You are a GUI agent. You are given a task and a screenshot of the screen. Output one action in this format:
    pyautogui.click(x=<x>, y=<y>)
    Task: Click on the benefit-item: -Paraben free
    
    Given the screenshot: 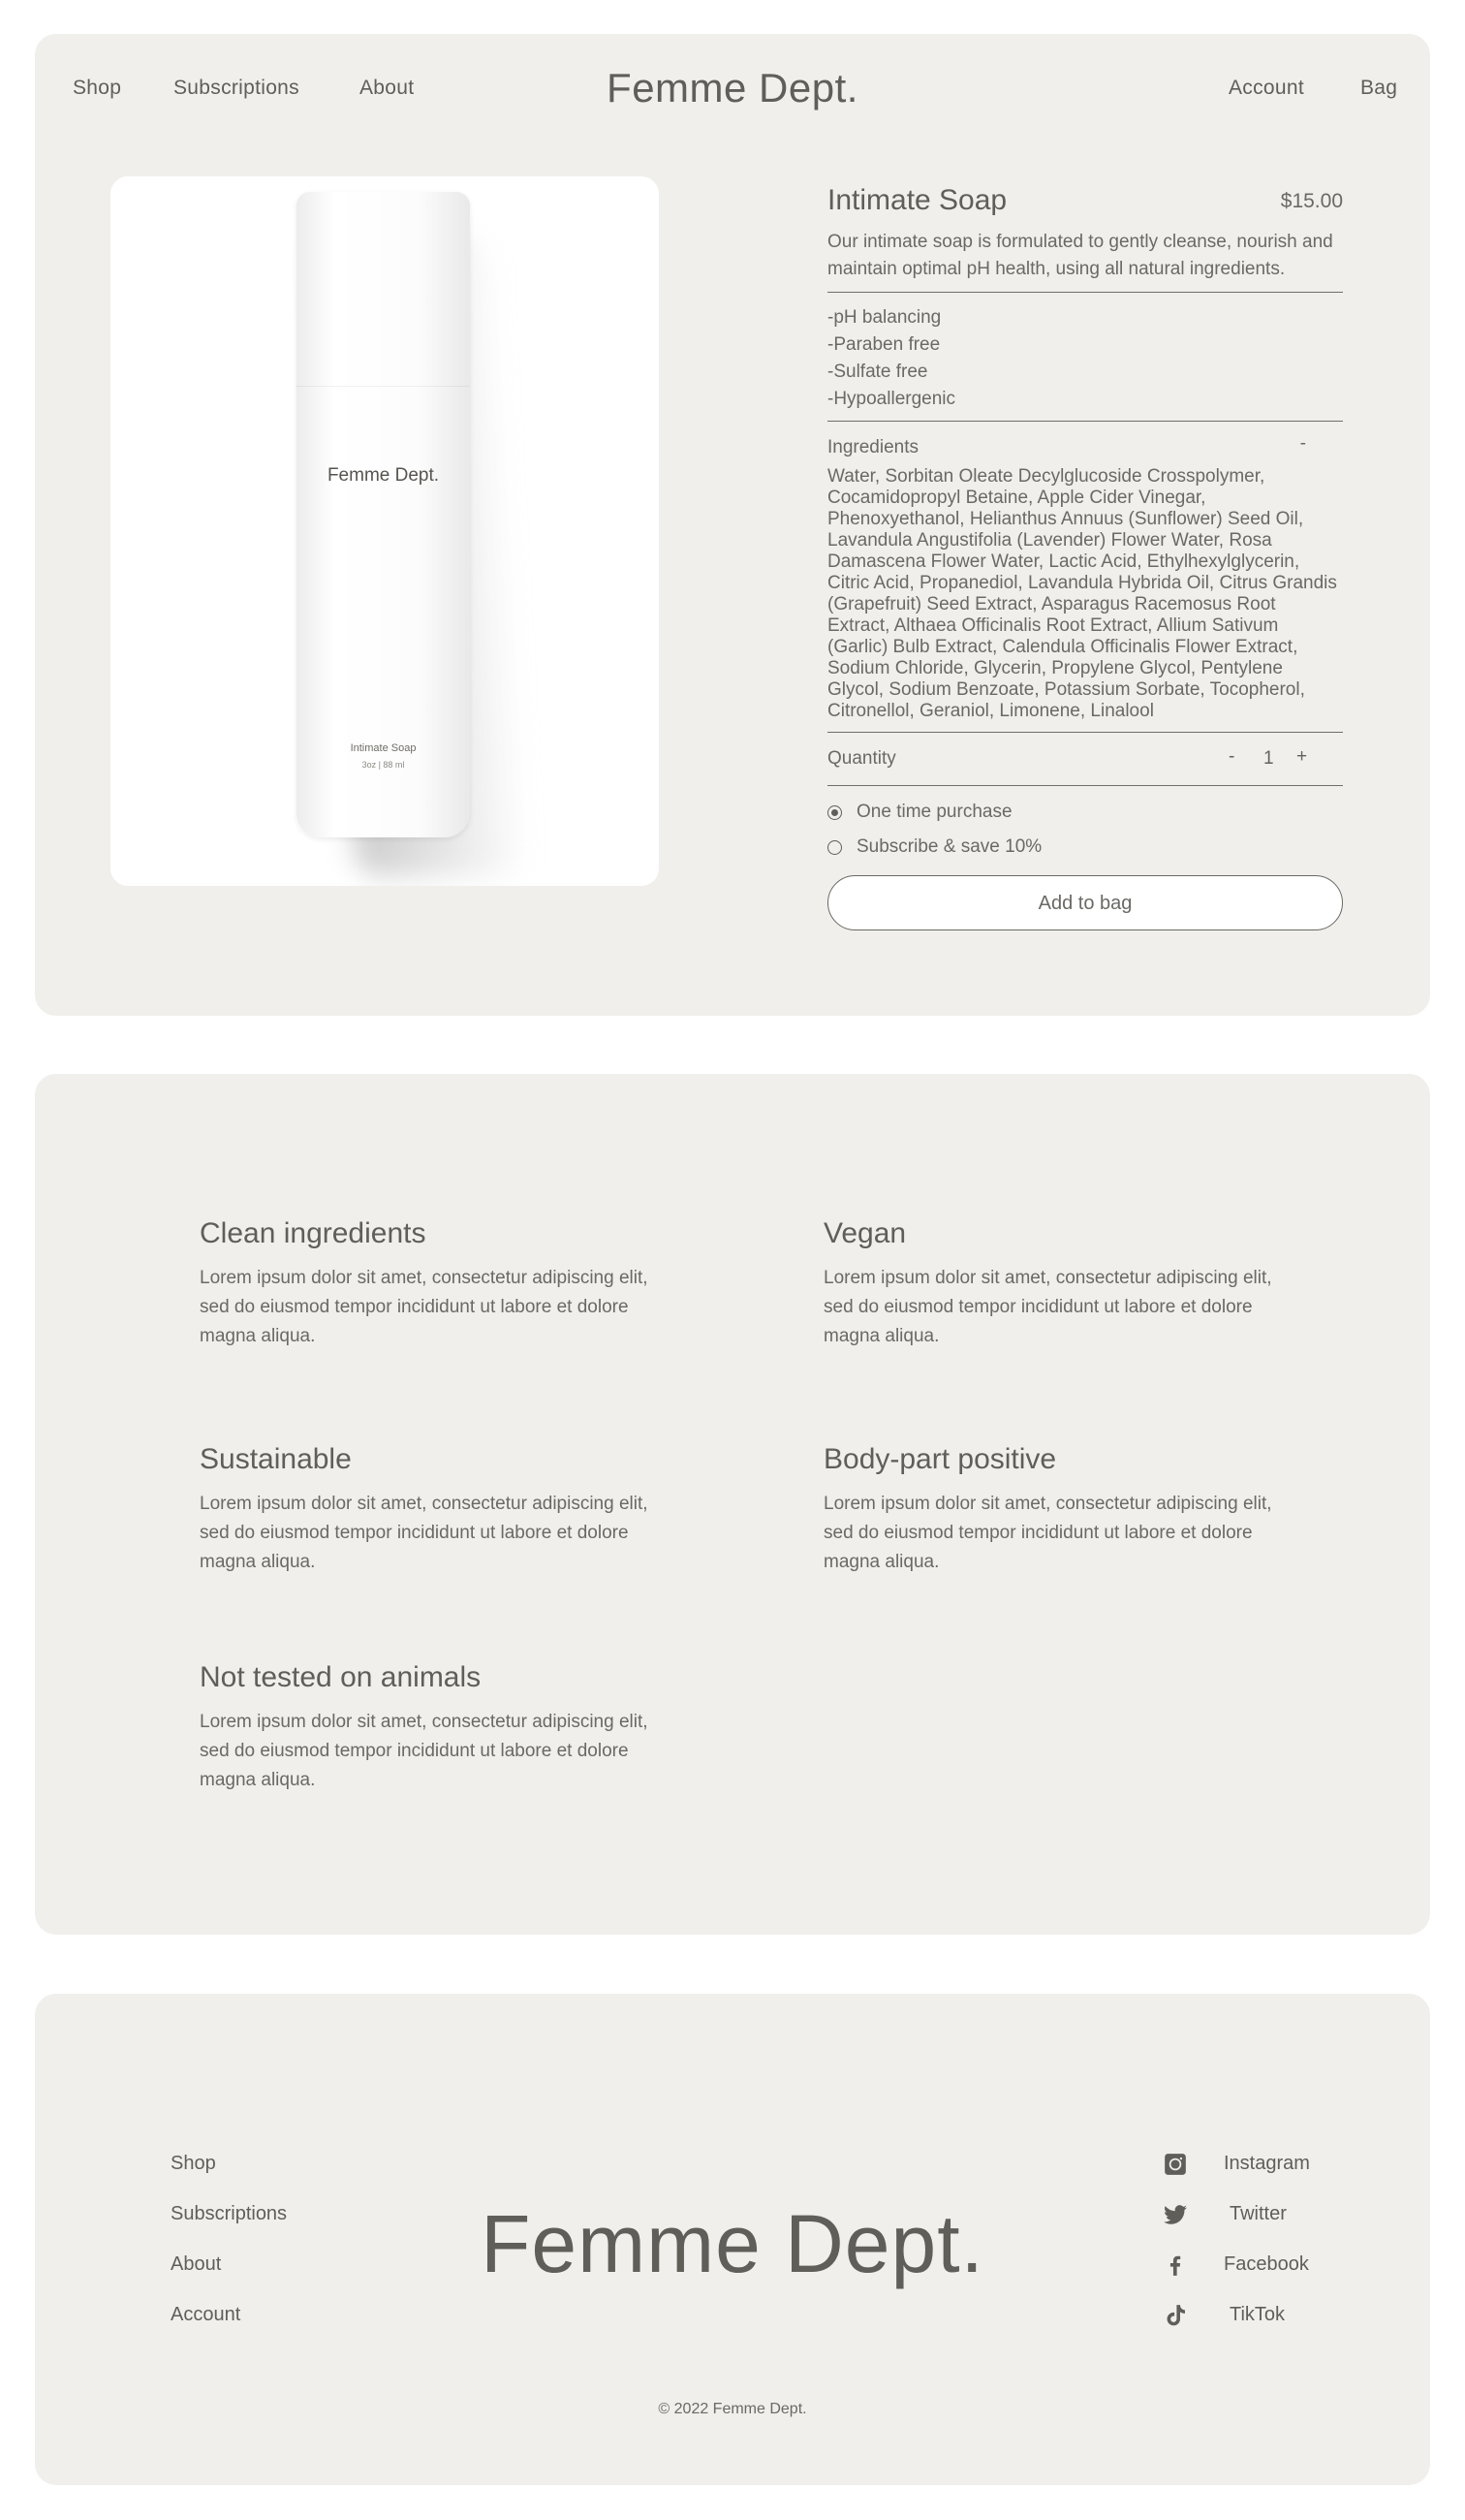 What is the action you would take?
    pyautogui.click(x=884, y=344)
    